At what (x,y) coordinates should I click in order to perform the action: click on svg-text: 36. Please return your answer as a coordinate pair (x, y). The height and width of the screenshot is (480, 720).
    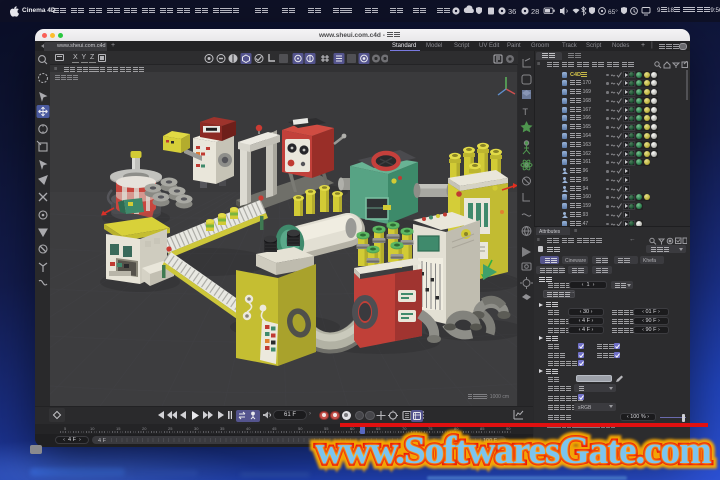
    Looking at the image, I should click on (512, 11).